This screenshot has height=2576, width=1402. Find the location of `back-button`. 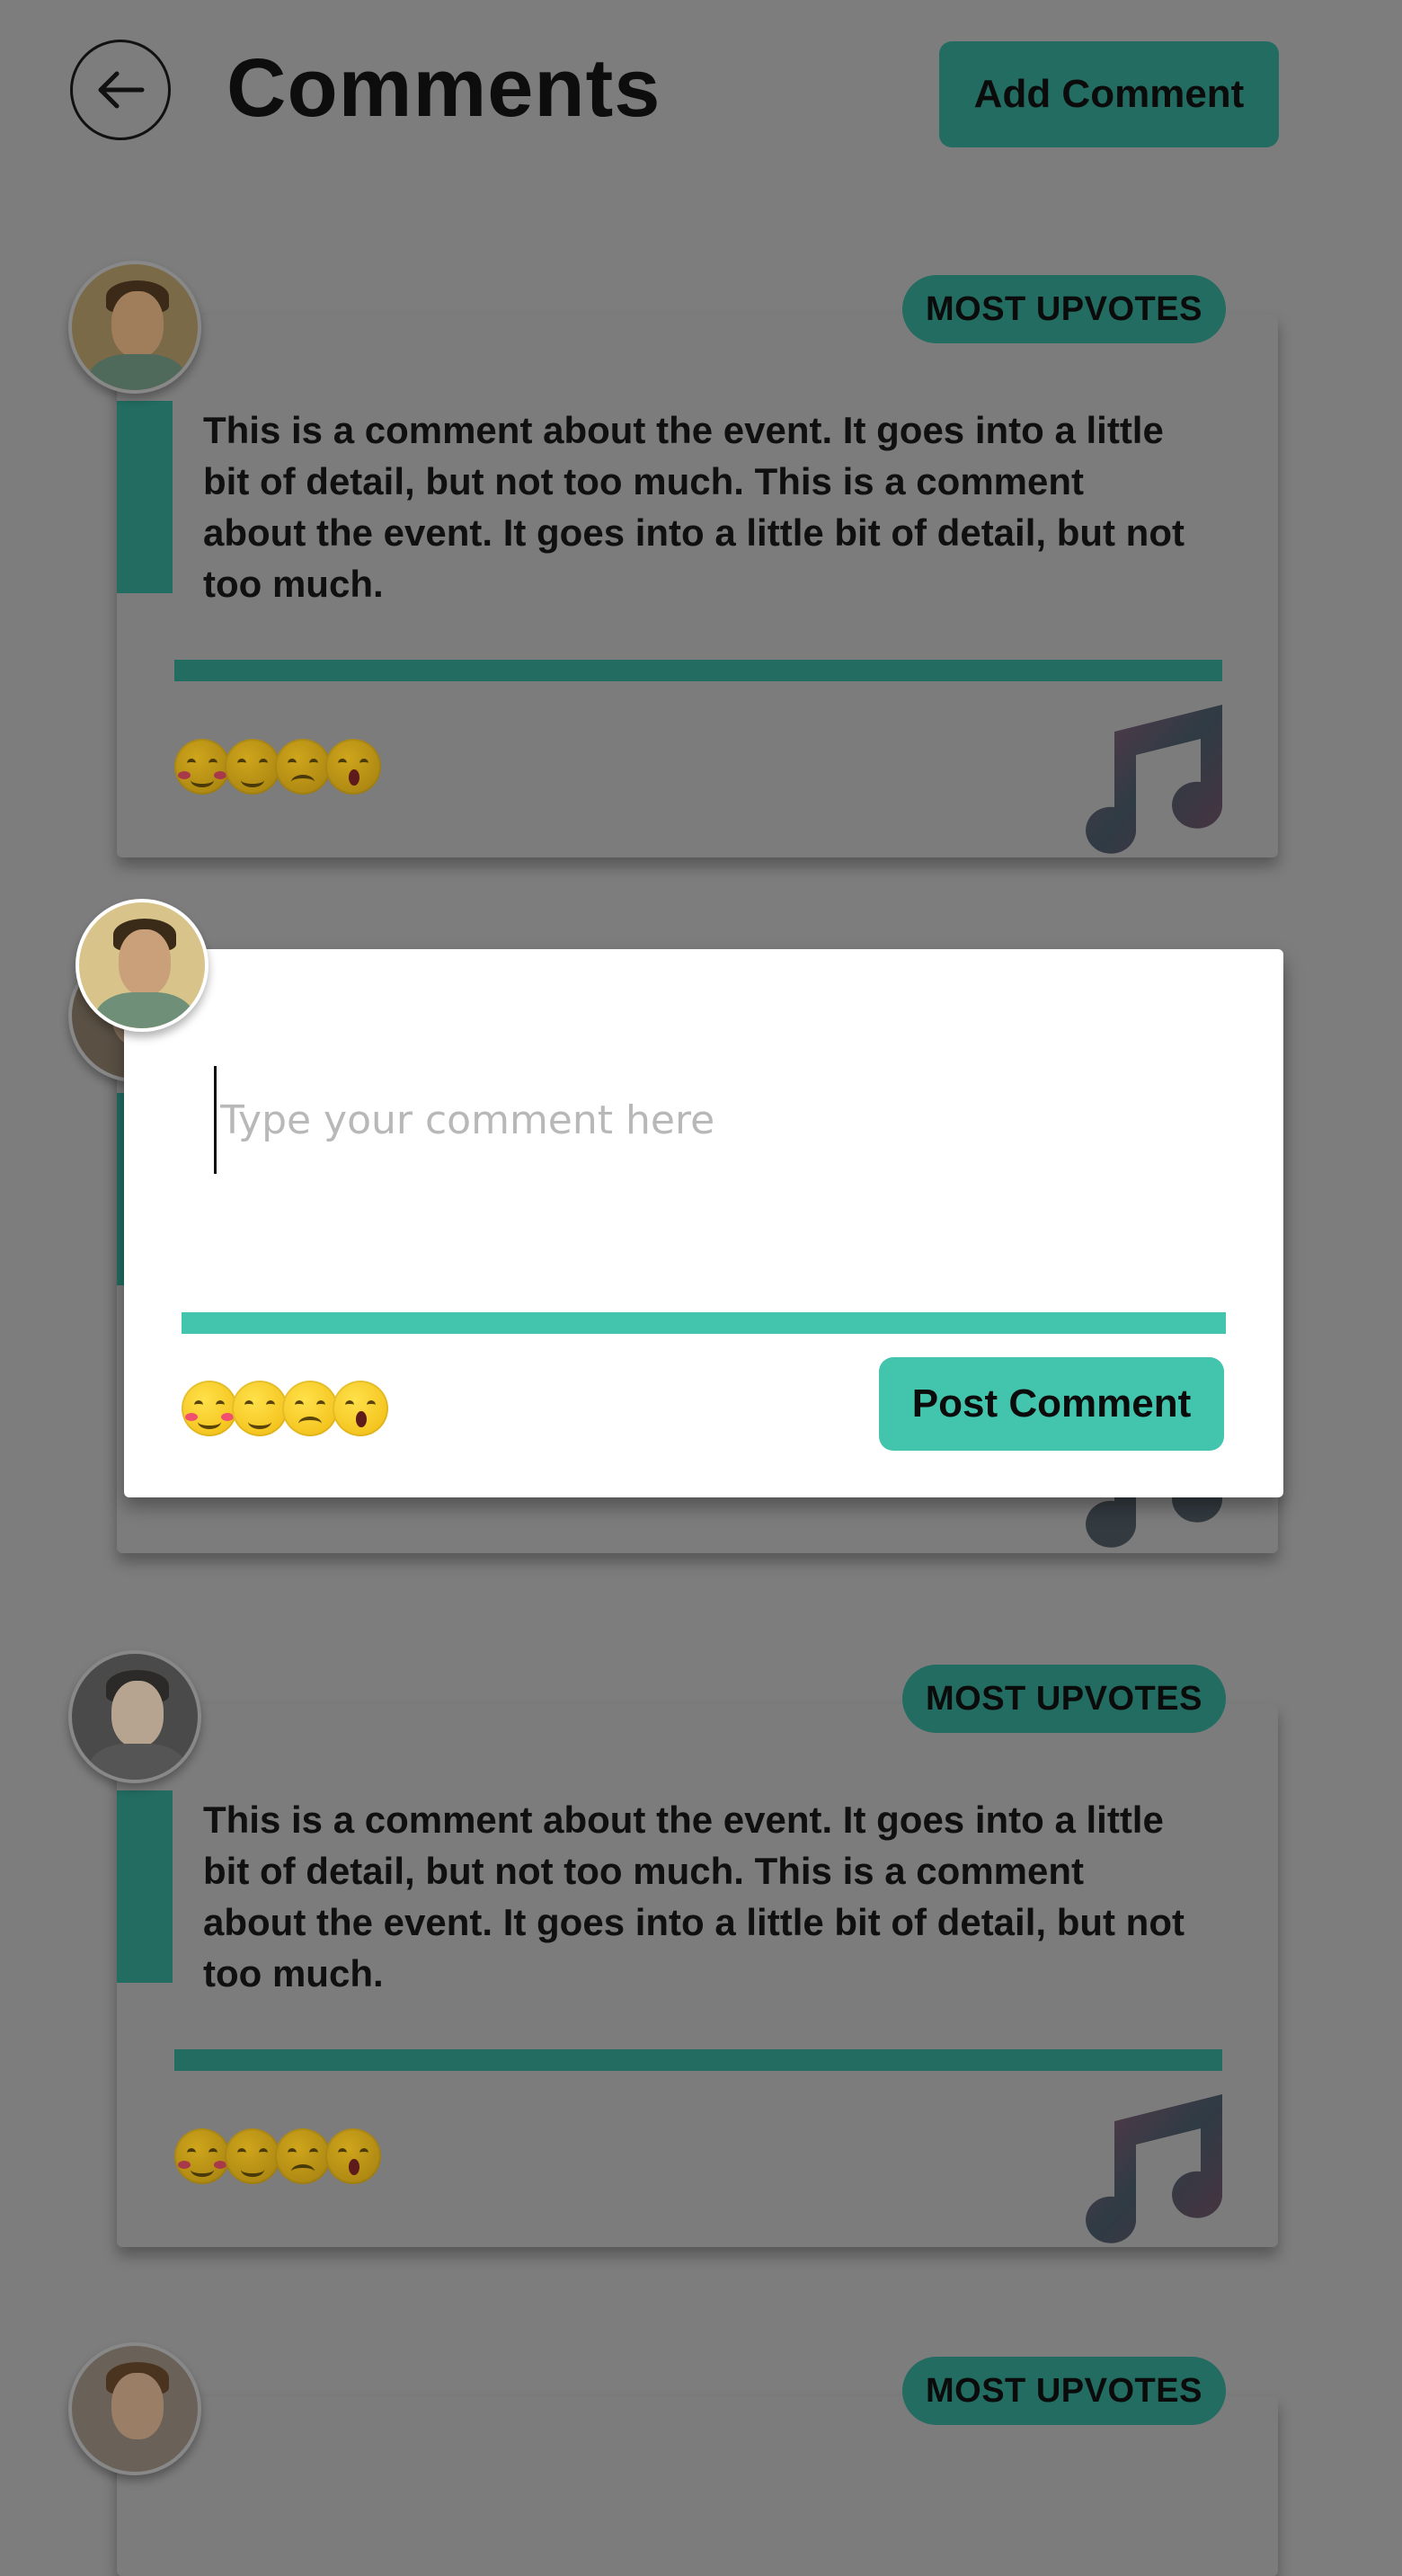

back-button is located at coordinates (120, 90).